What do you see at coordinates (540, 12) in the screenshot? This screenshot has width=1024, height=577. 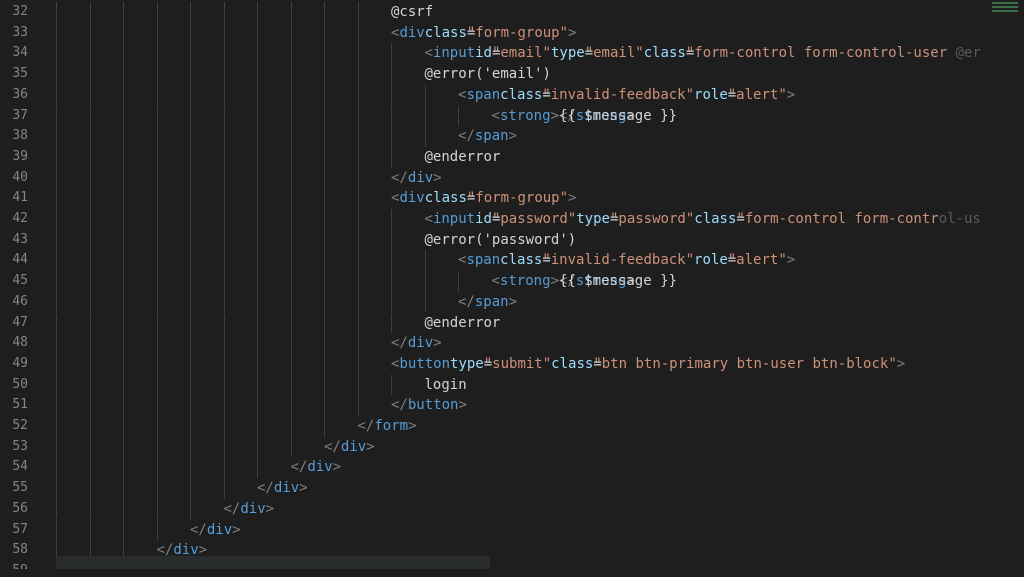 I see `code-line: @csrf` at bounding box center [540, 12].